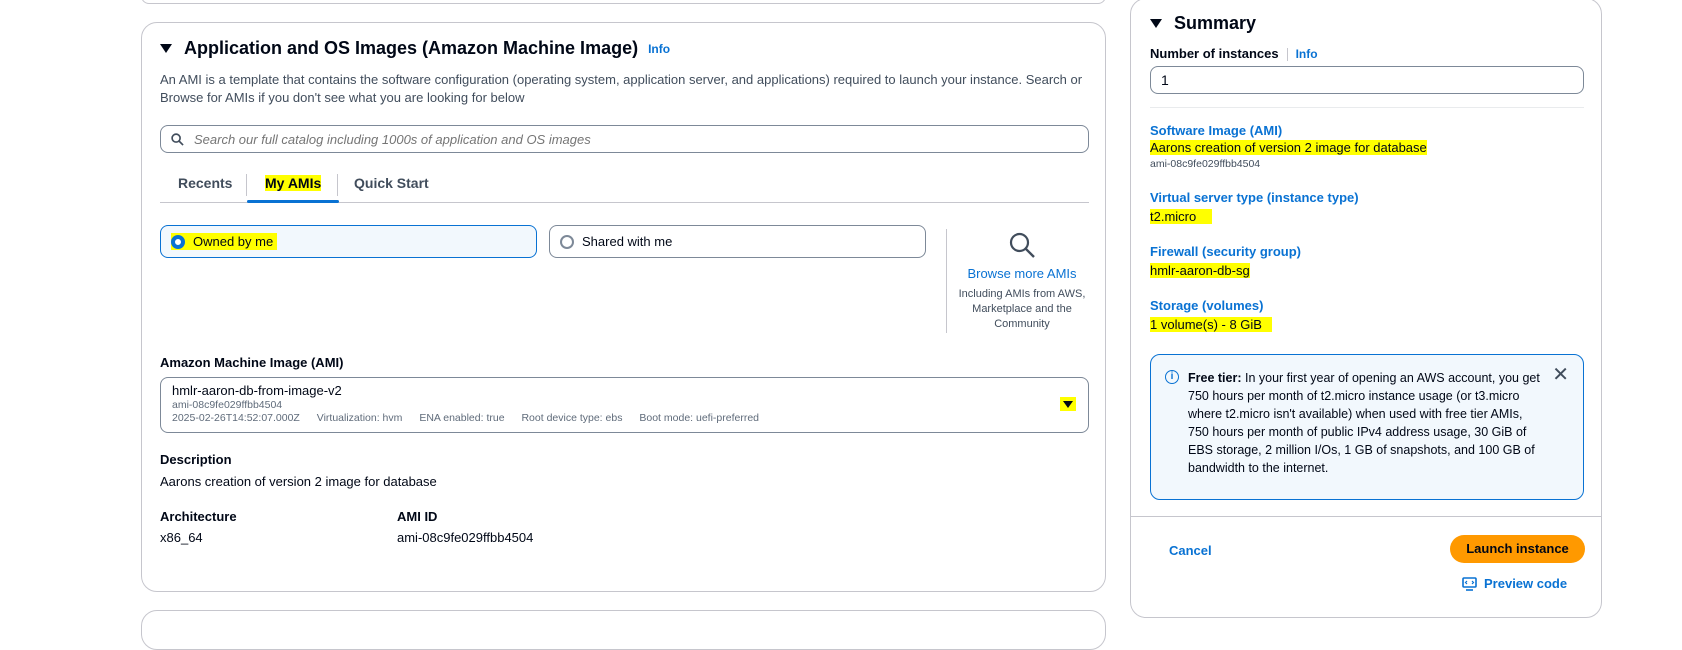  What do you see at coordinates (1068, 404) in the screenshot?
I see `dropdown-arrow-icon` at bounding box center [1068, 404].